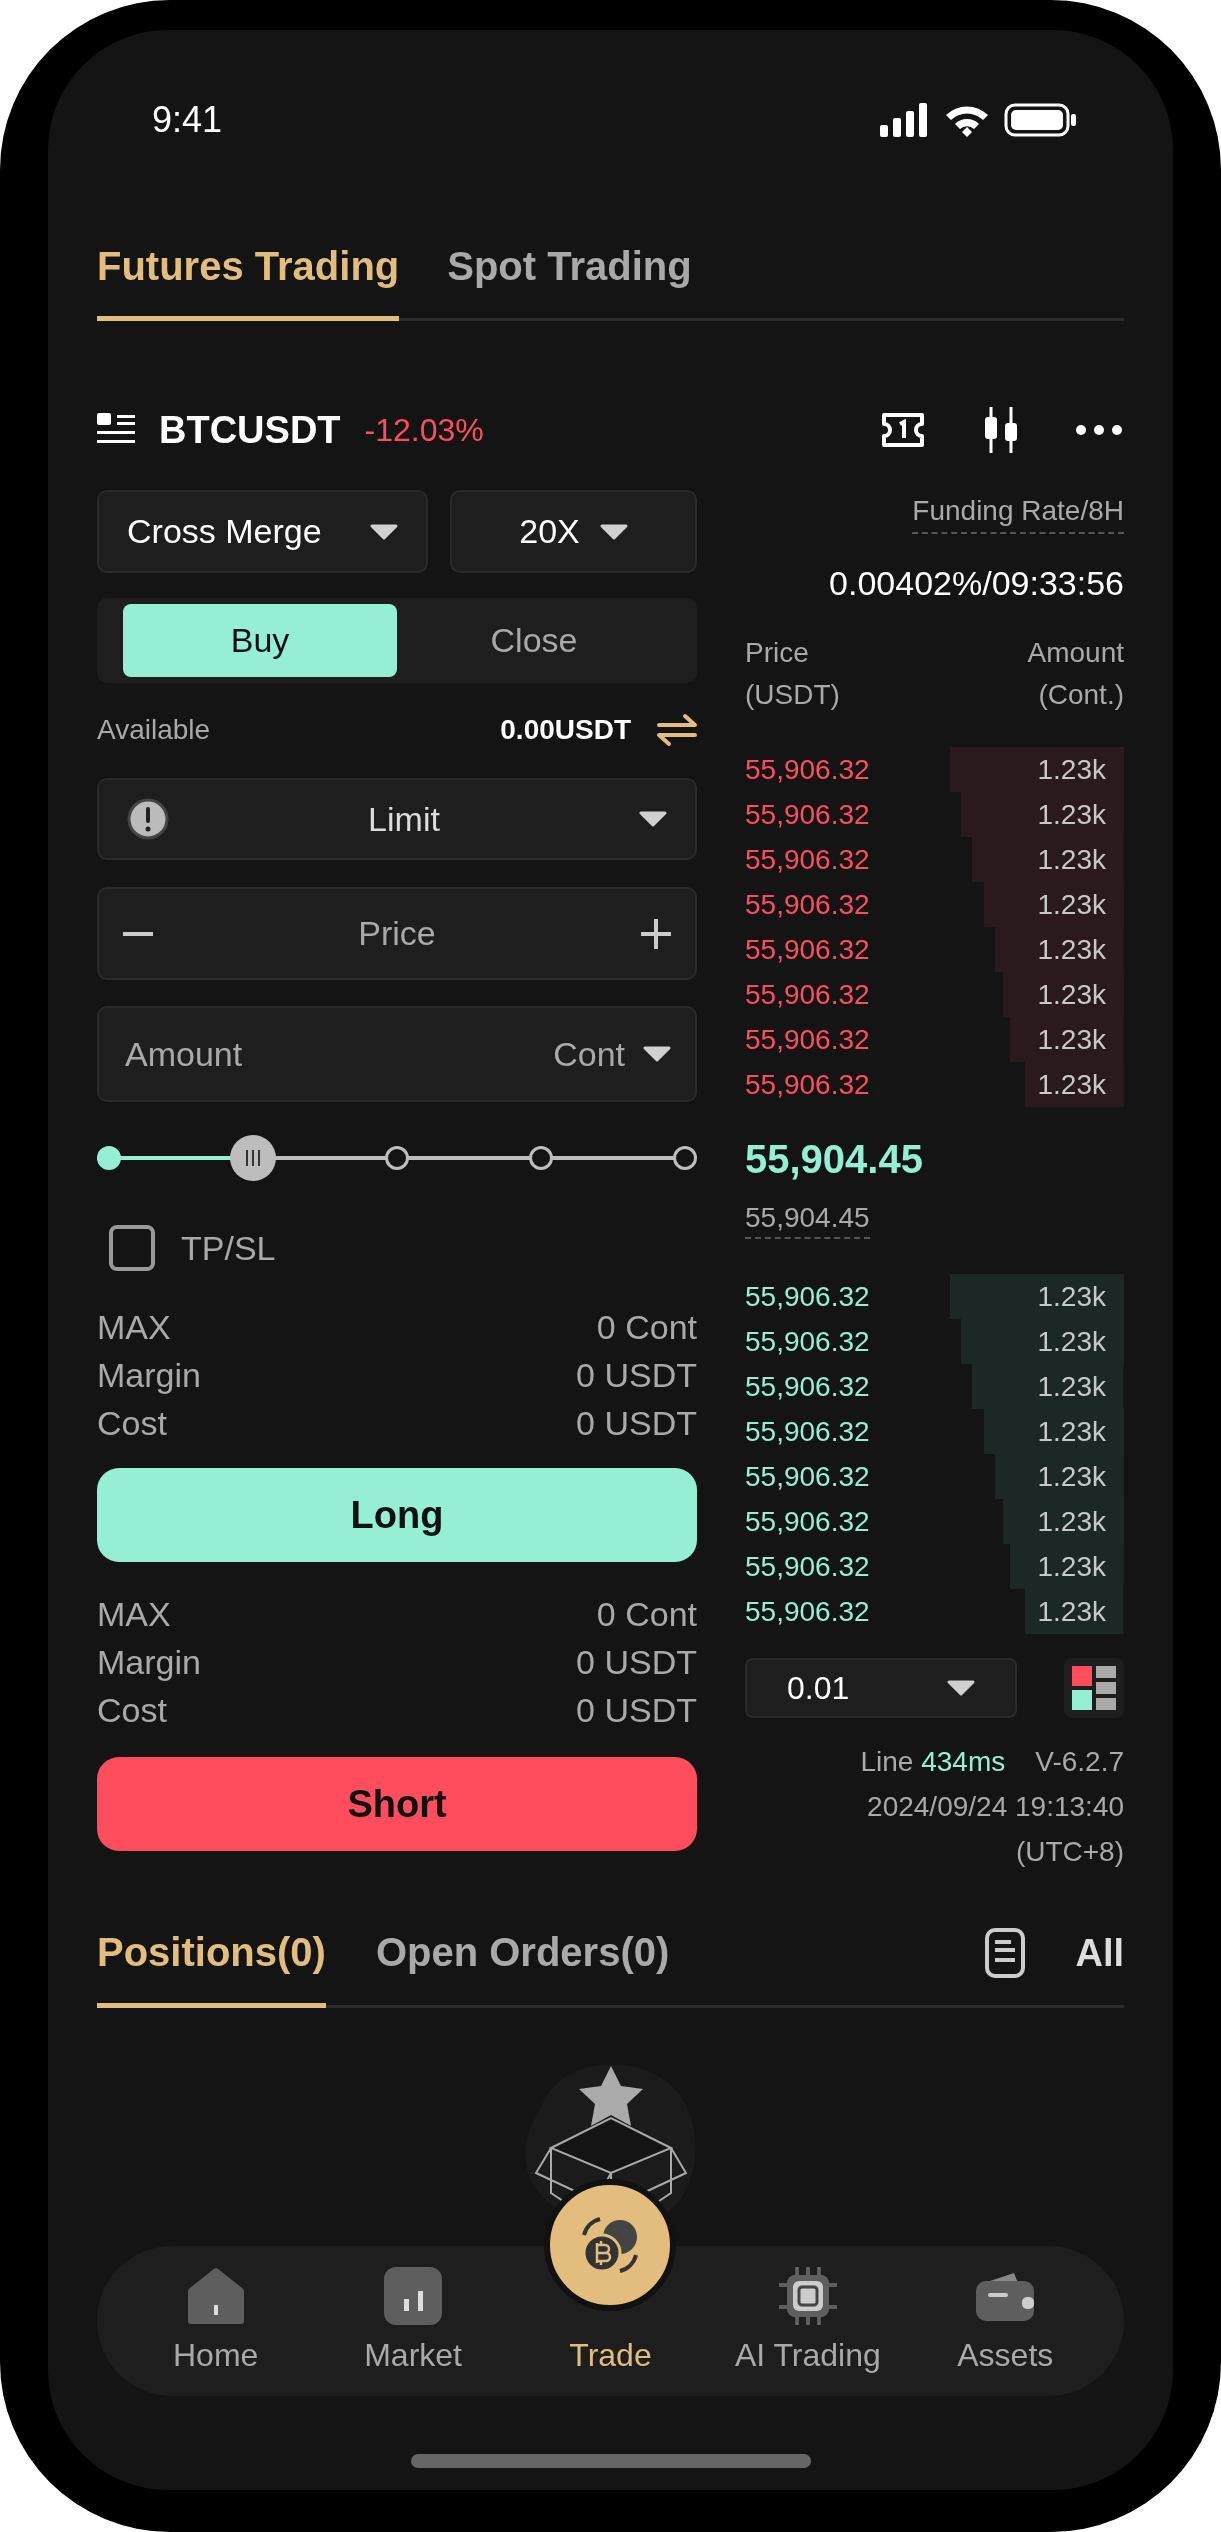  What do you see at coordinates (248, 253) in the screenshot?
I see `market-tab: Futures Trading` at bounding box center [248, 253].